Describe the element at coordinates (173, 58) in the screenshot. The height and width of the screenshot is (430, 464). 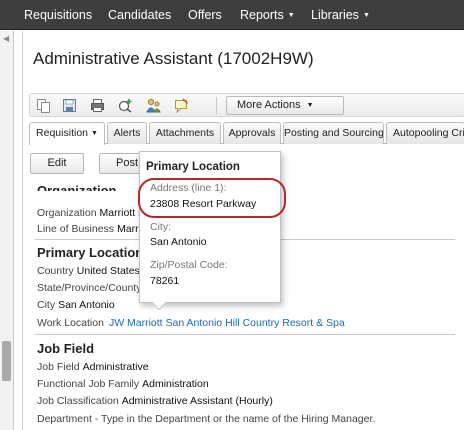
I see `page-title: Administrative Assistant (17002H9W)` at that location.